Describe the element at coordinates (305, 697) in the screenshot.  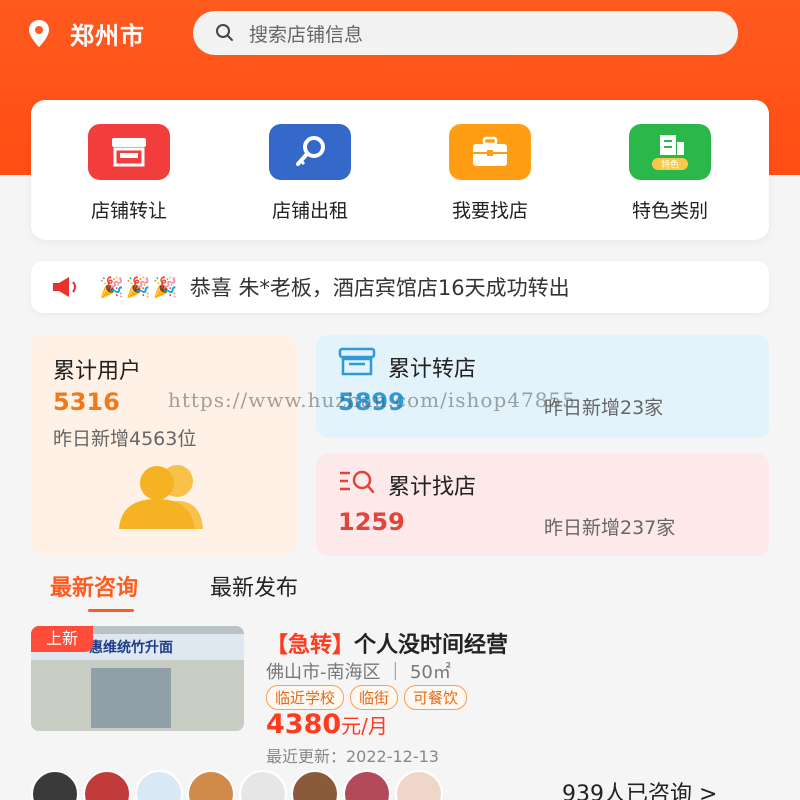
I see `tag-chip: 临近学校` at that location.